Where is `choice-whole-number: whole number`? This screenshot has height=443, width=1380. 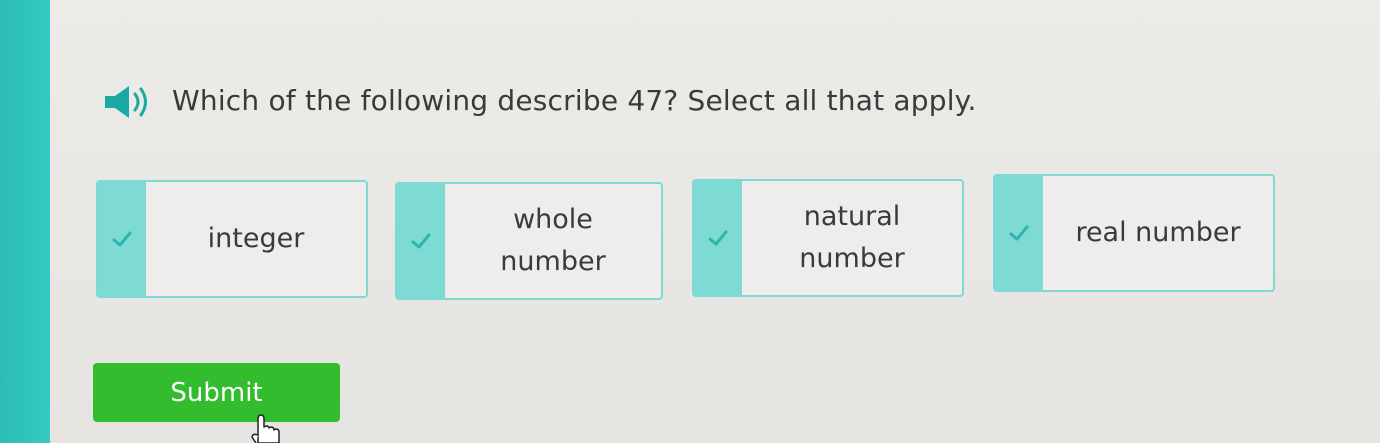
choice-whole-number: whole number is located at coordinates (529, 241).